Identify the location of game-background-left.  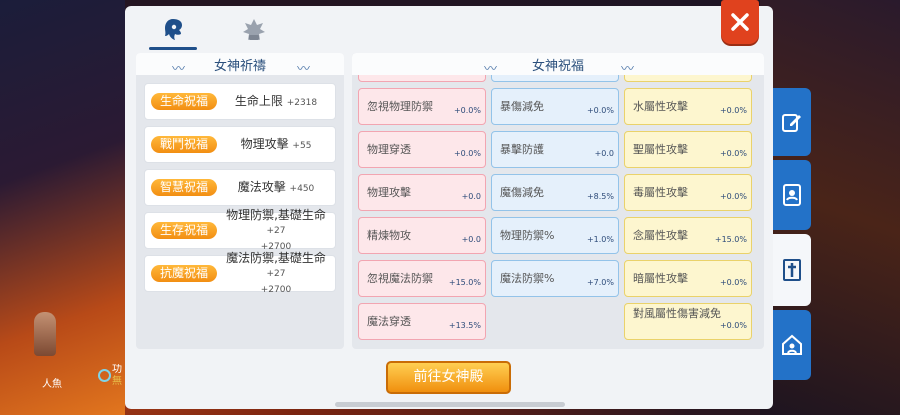
(62, 207).